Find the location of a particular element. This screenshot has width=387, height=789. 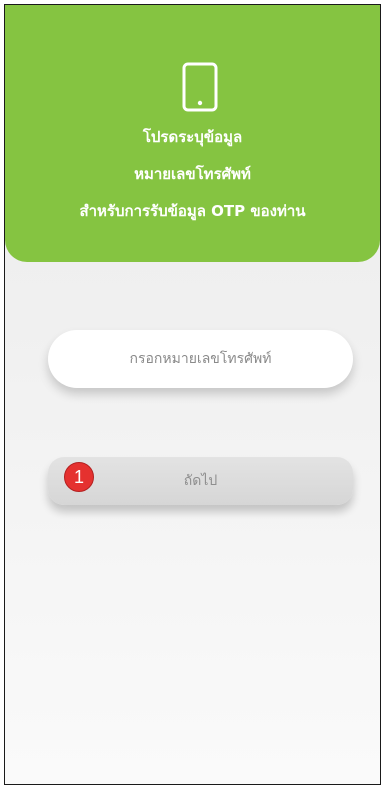

header-title-line-3: สำหรับการรับข้อมูล OTP ของท่าน is located at coordinates (192, 211).